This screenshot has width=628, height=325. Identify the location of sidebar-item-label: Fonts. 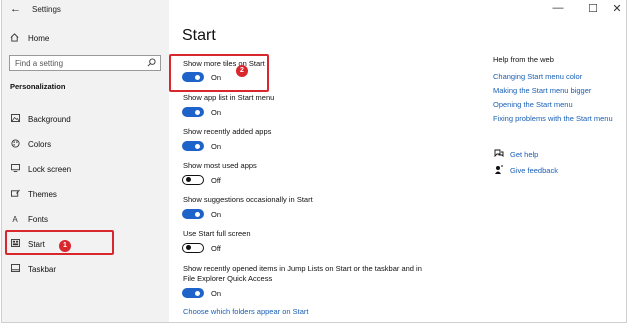
(38, 219).